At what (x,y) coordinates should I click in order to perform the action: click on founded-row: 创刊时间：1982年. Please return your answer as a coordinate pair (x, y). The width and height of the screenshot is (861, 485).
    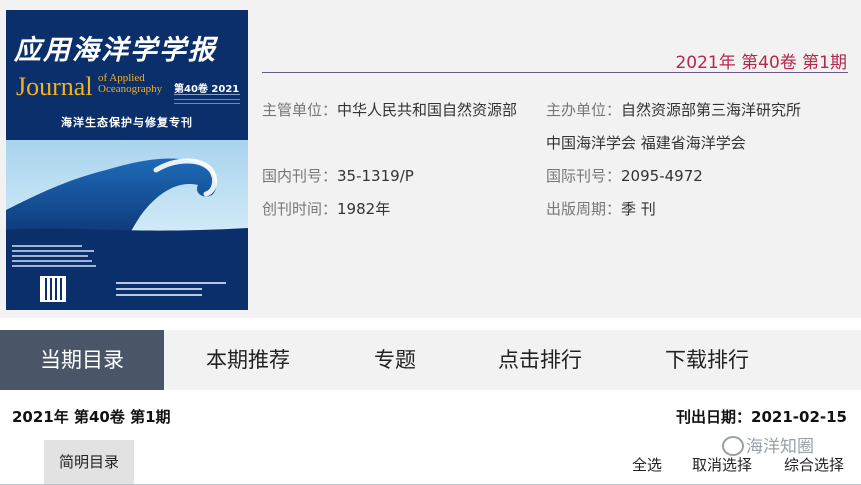
    Looking at the image, I should click on (326, 208).